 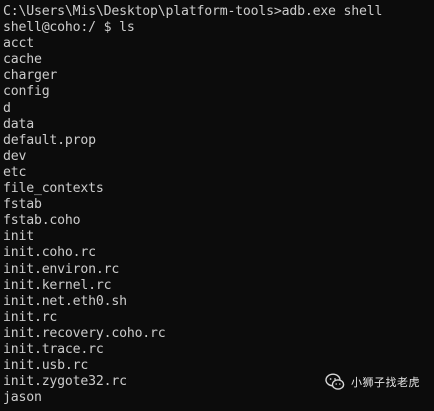 I want to click on shell-prompt-line: shell@coho:/ $ ls, so click(x=69, y=28).